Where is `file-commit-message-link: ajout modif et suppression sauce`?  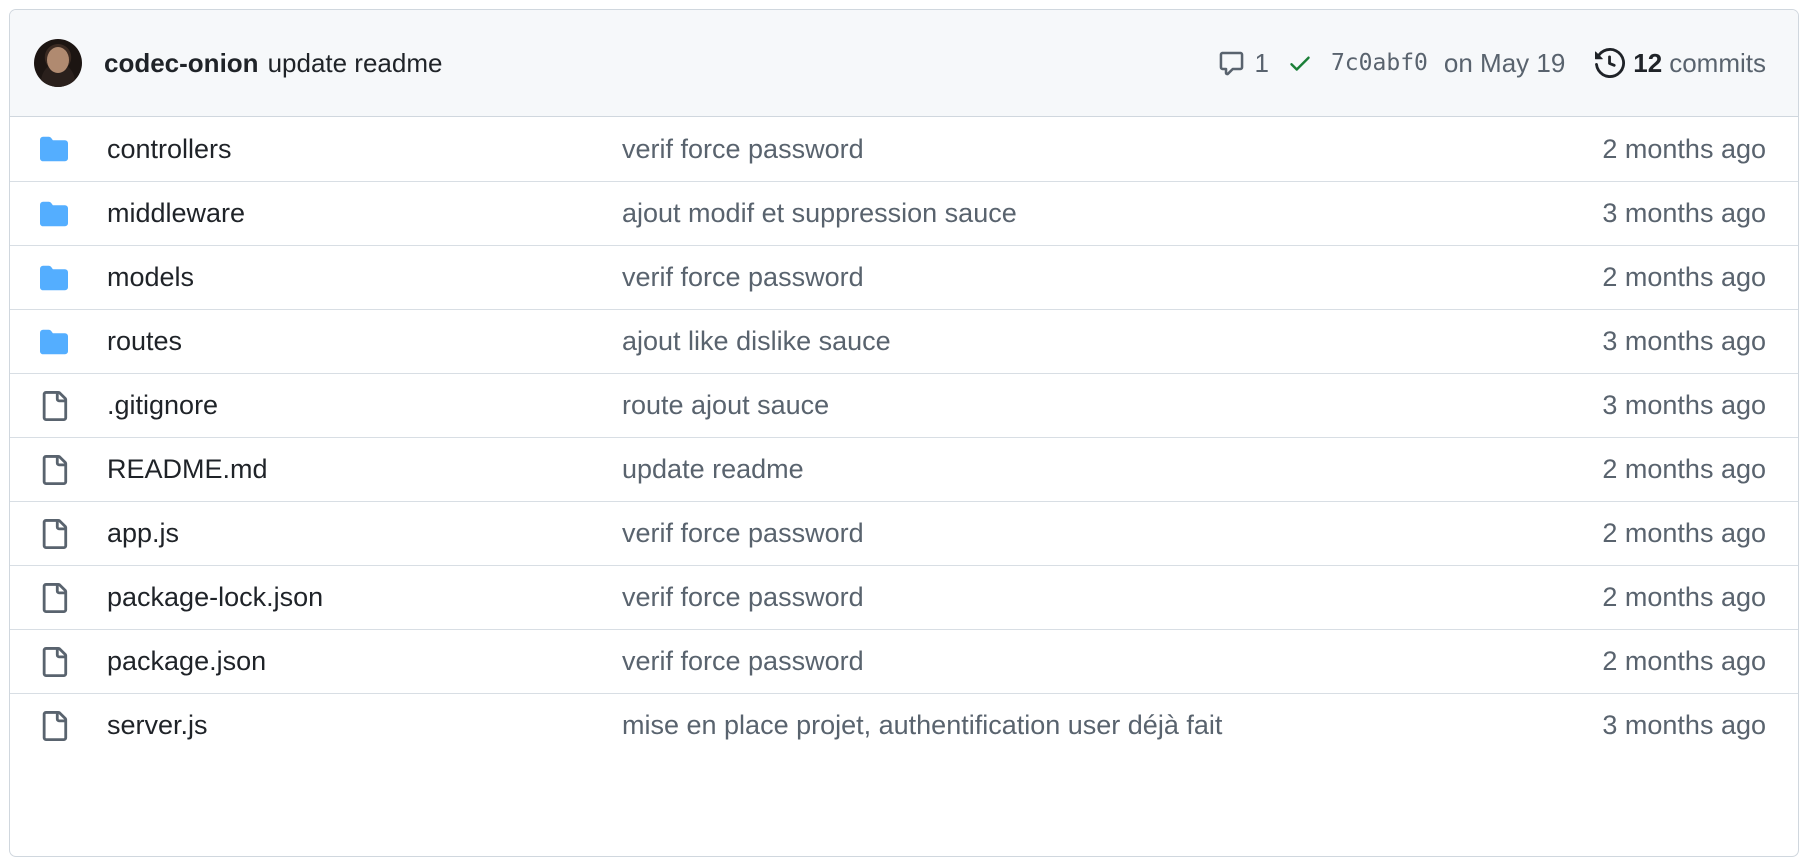 file-commit-message-link: ajout modif et suppression sauce is located at coordinates (819, 213).